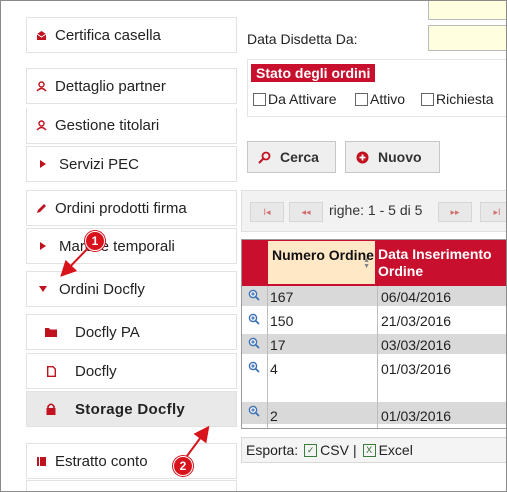  I want to click on annotation-badge-2: 2, so click(183, 466).